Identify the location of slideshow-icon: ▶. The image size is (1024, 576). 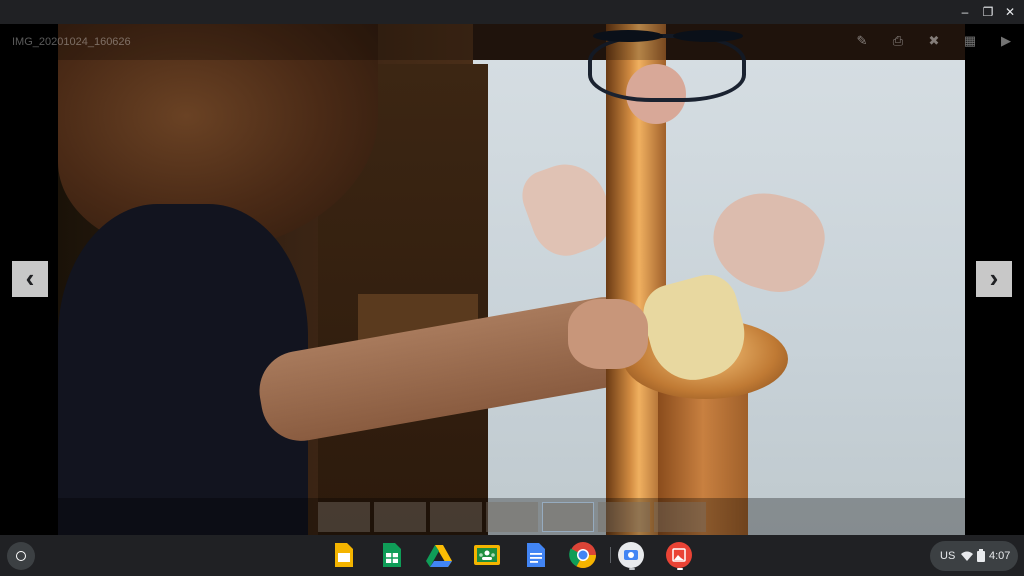
(1006, 41).